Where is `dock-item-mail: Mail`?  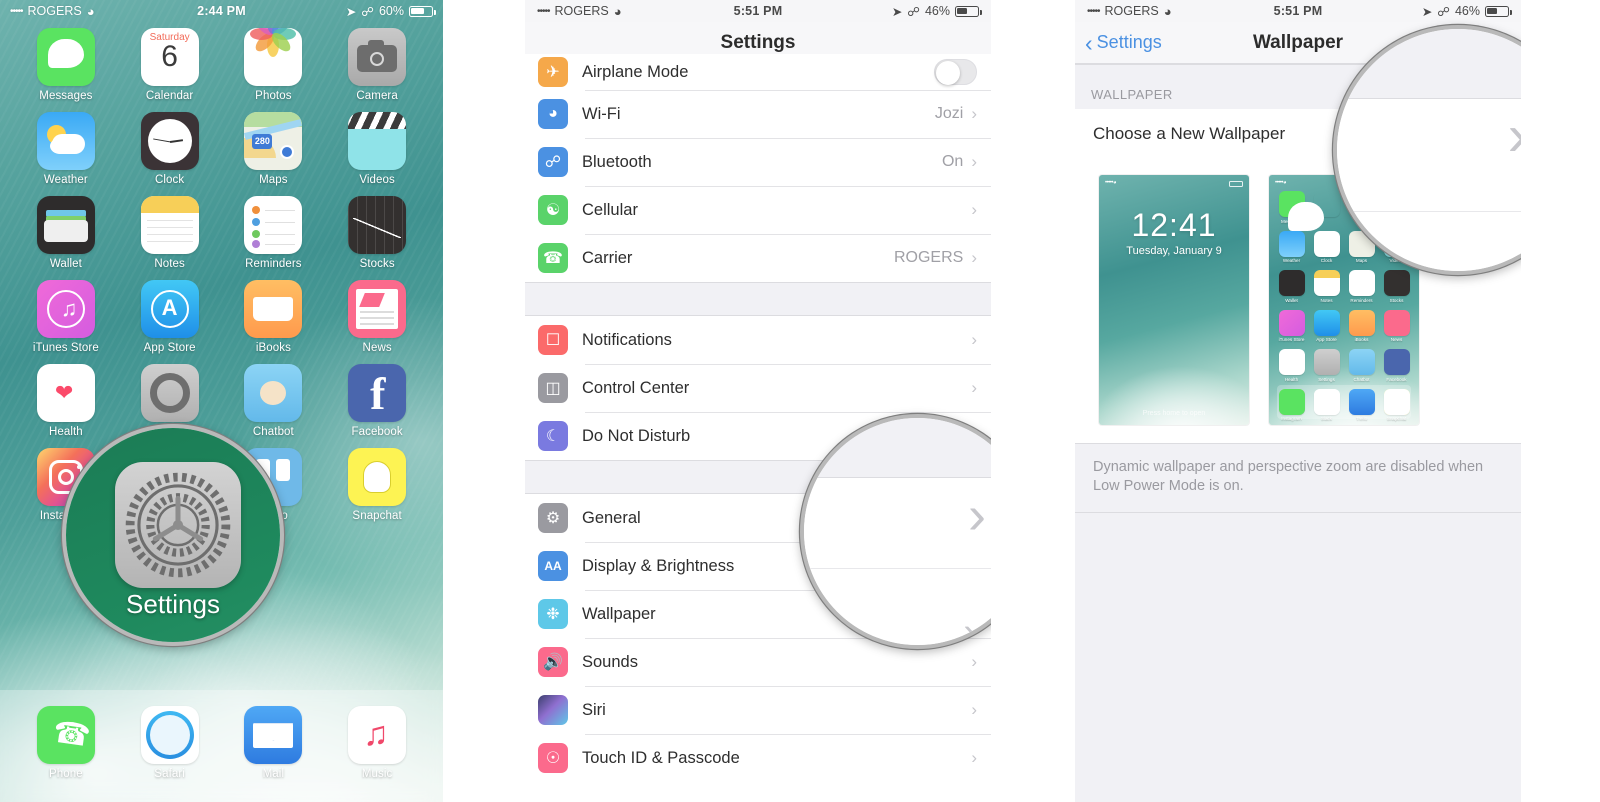
dock-item-mail: Mail is located at coordinates (274, 754).